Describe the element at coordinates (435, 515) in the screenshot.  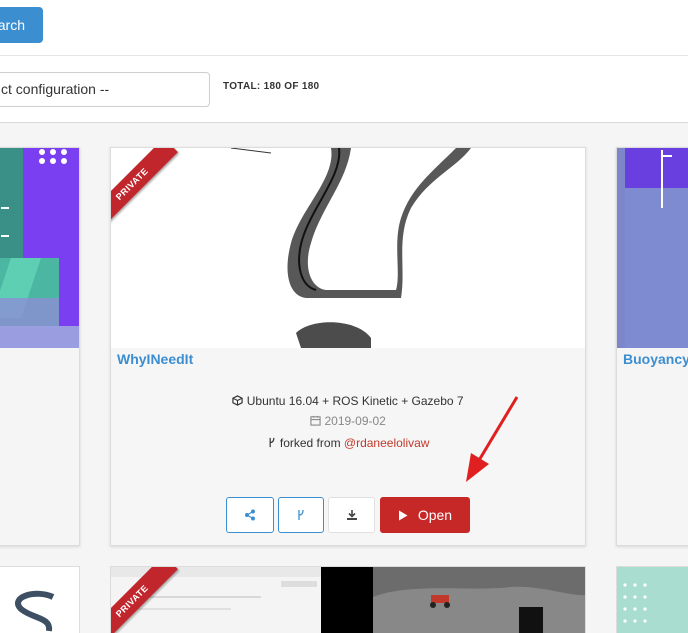
I see `open-label: Open` at that location.